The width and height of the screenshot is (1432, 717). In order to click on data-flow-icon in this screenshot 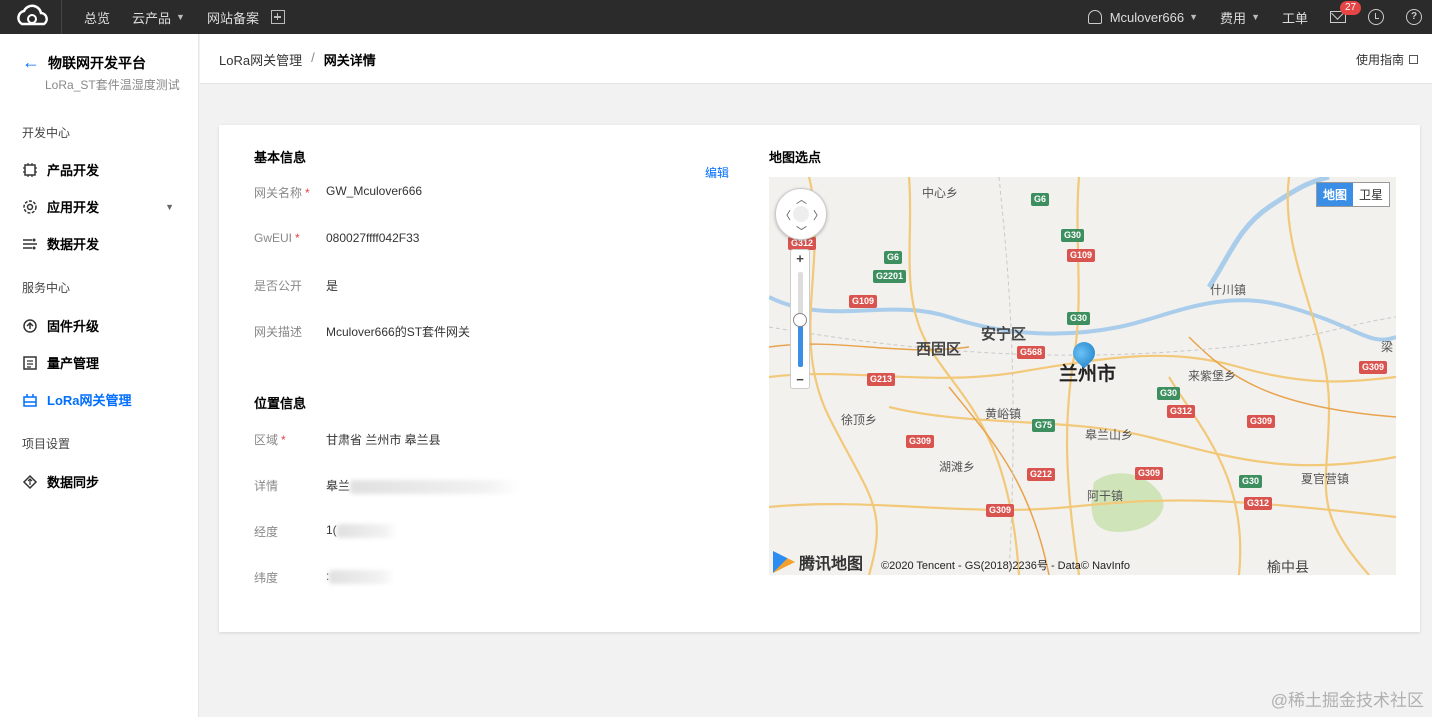, I will do `click(30, 244)`.